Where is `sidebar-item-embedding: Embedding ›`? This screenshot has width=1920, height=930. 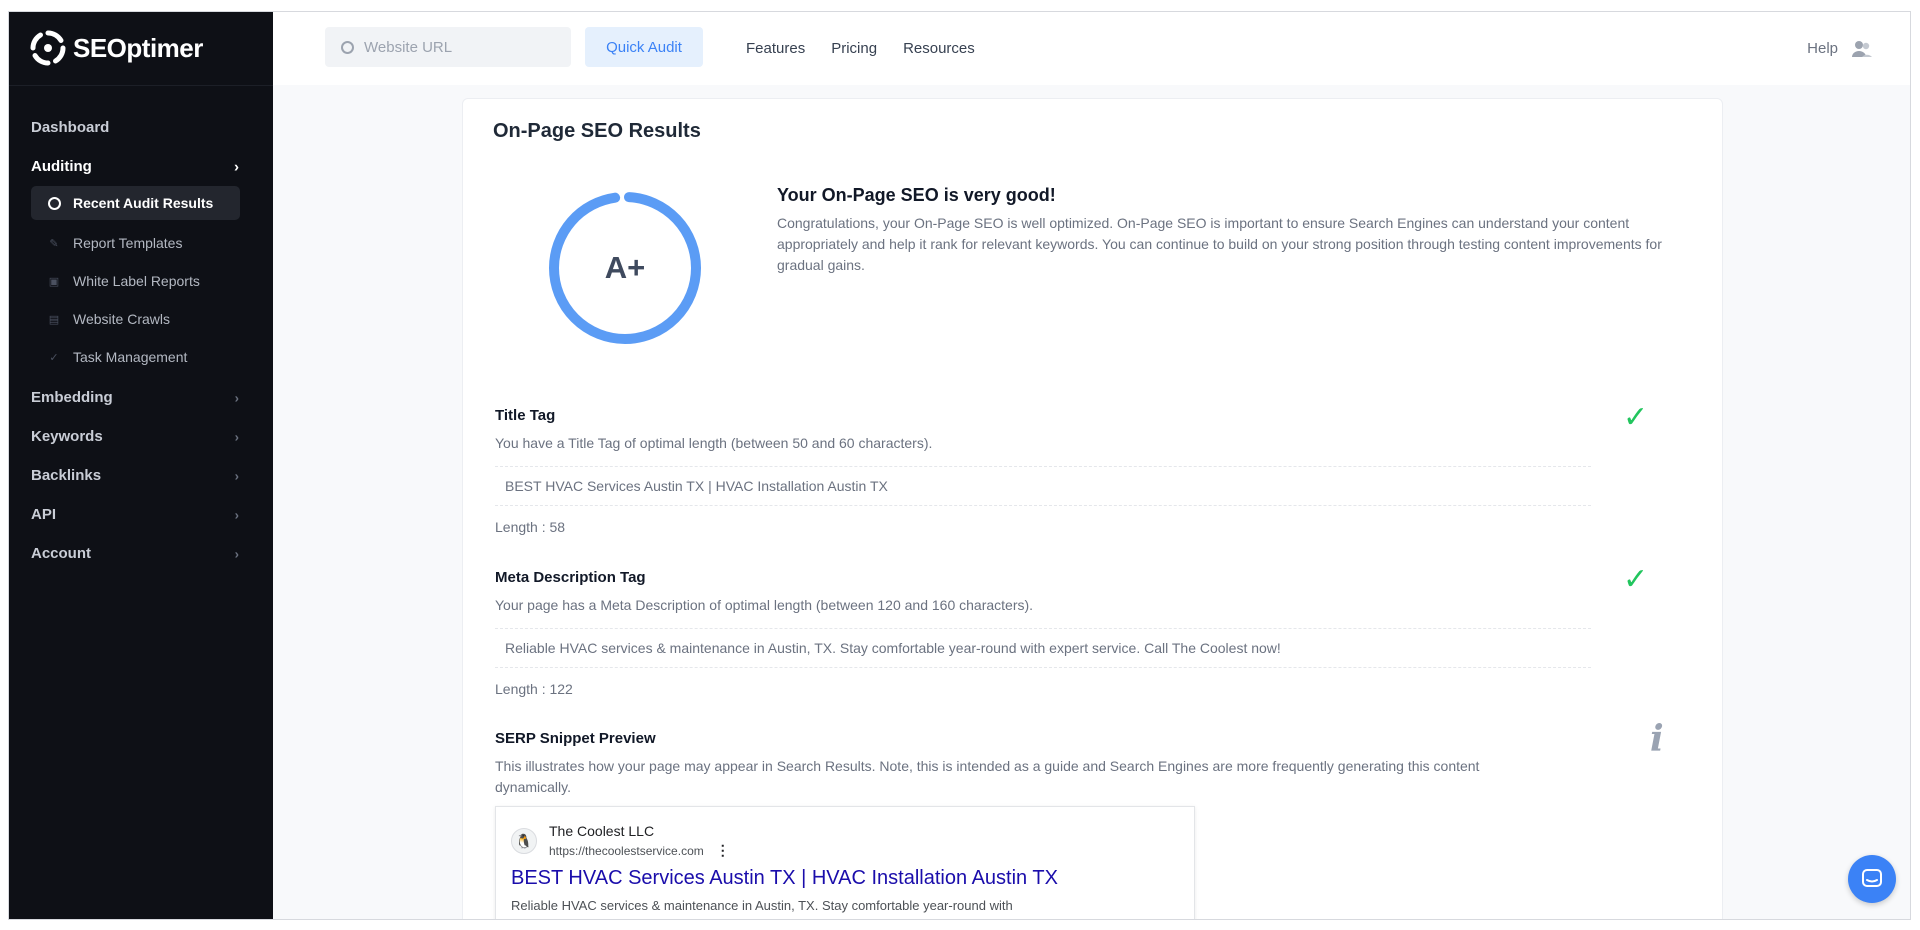
sidebar-item-embedding: Embedding › is located at coordinates (141, 397).